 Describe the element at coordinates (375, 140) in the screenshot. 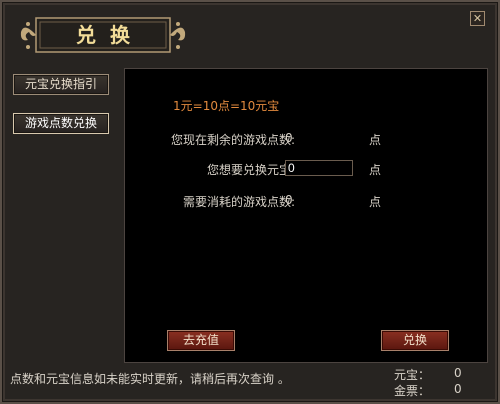

I see `remaining-points-unit: 点` at that location.